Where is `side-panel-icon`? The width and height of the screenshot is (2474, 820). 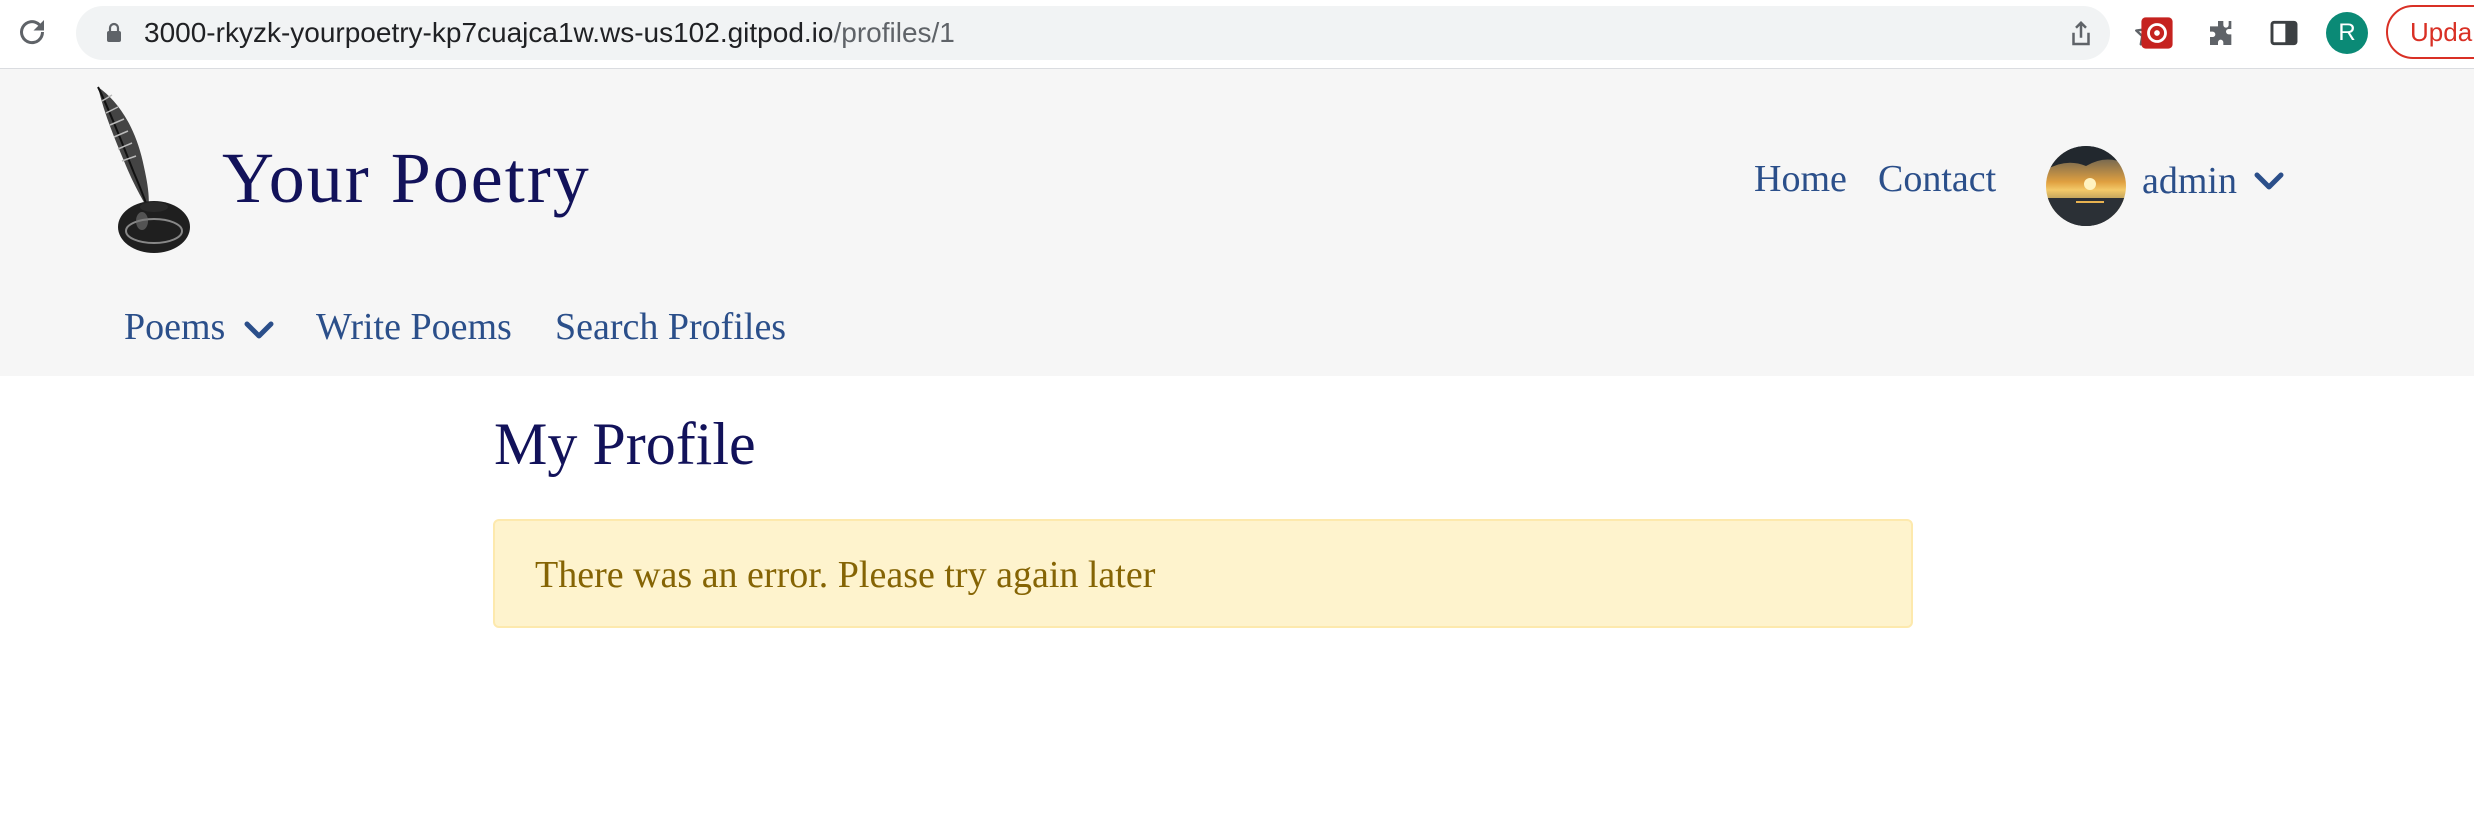 side-panel-icon is located at coordinates (2284, 33).